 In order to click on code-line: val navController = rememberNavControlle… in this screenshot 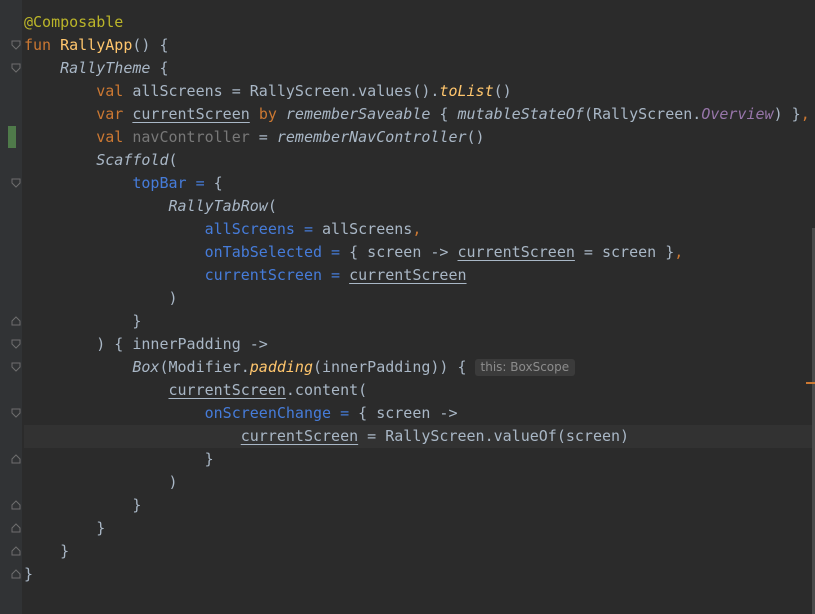, I will do `click(290, 137)`.